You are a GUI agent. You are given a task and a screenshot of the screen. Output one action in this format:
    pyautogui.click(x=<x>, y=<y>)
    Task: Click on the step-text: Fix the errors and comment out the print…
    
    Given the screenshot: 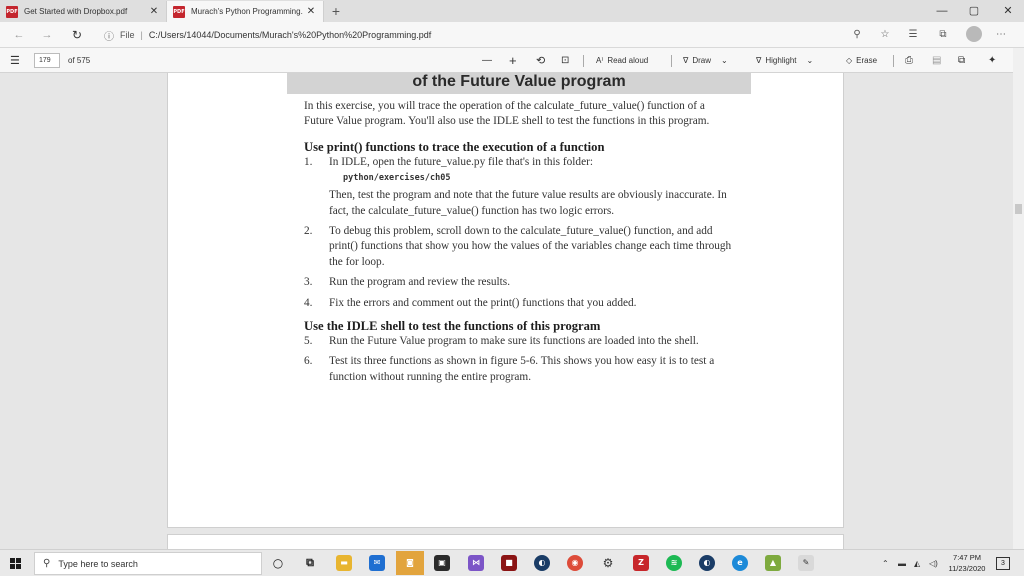 What is the action you would take?
    pyautogui.click(x=483, y=302)
    